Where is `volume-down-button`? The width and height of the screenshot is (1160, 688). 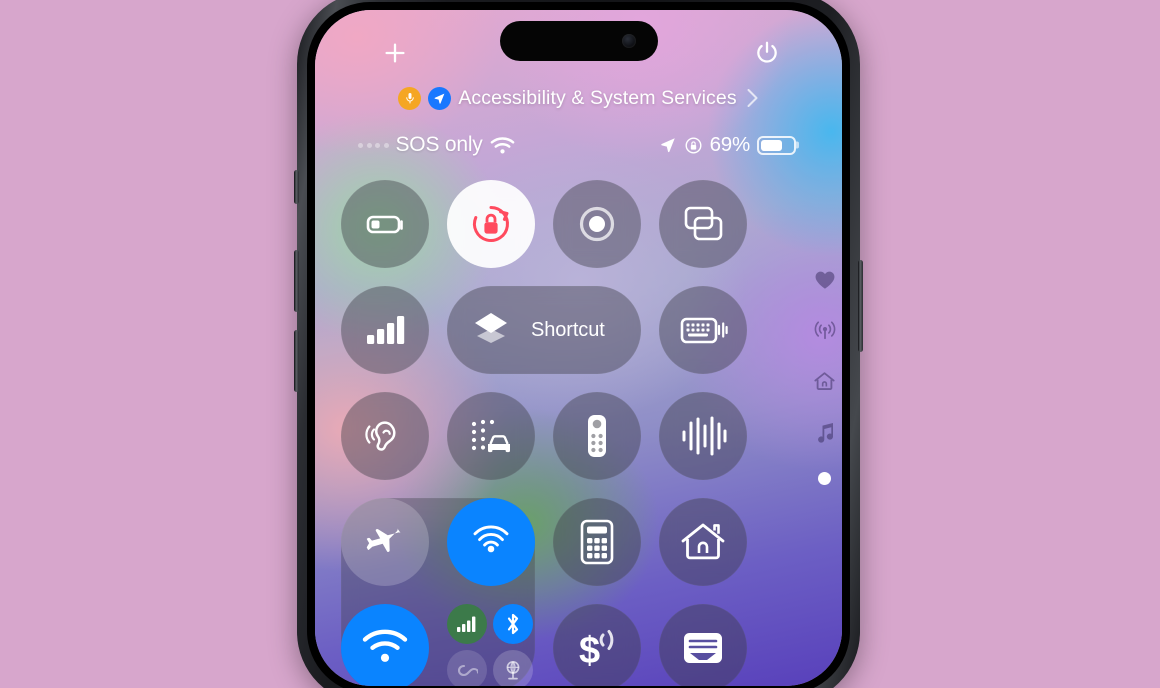 volume-down-button is located at coordinates (296, 361).